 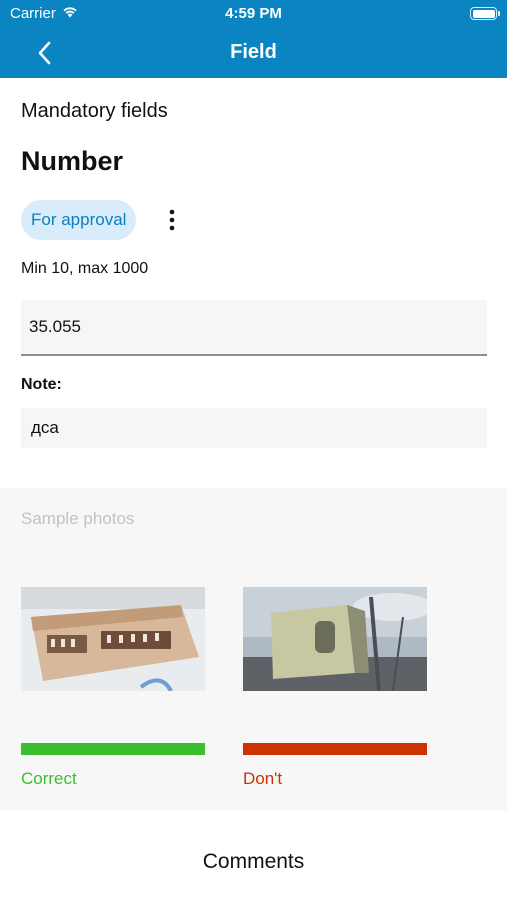 What do you see at coordinates (253, 39) in the screenshot?
I see `navigation-bar: Carrier 4:59 PM Field` at bounding box center [253, 39].